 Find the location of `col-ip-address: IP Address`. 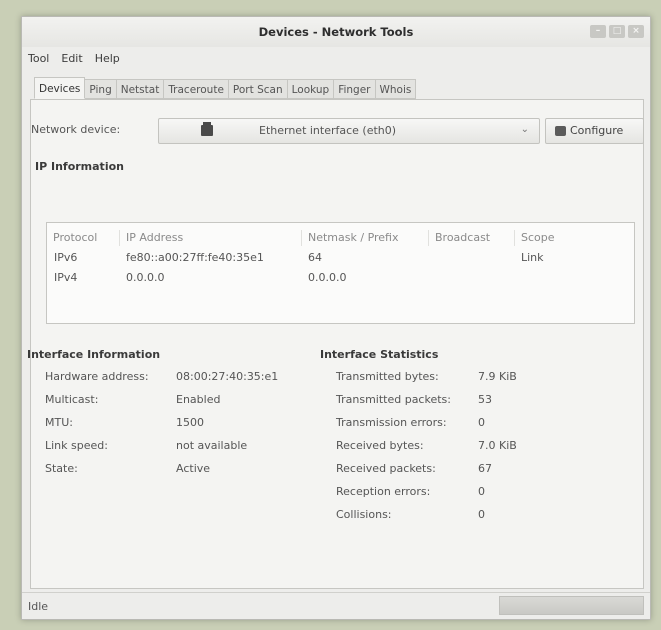

col-ip-address: IP Address is located at coordinates (151, 238).